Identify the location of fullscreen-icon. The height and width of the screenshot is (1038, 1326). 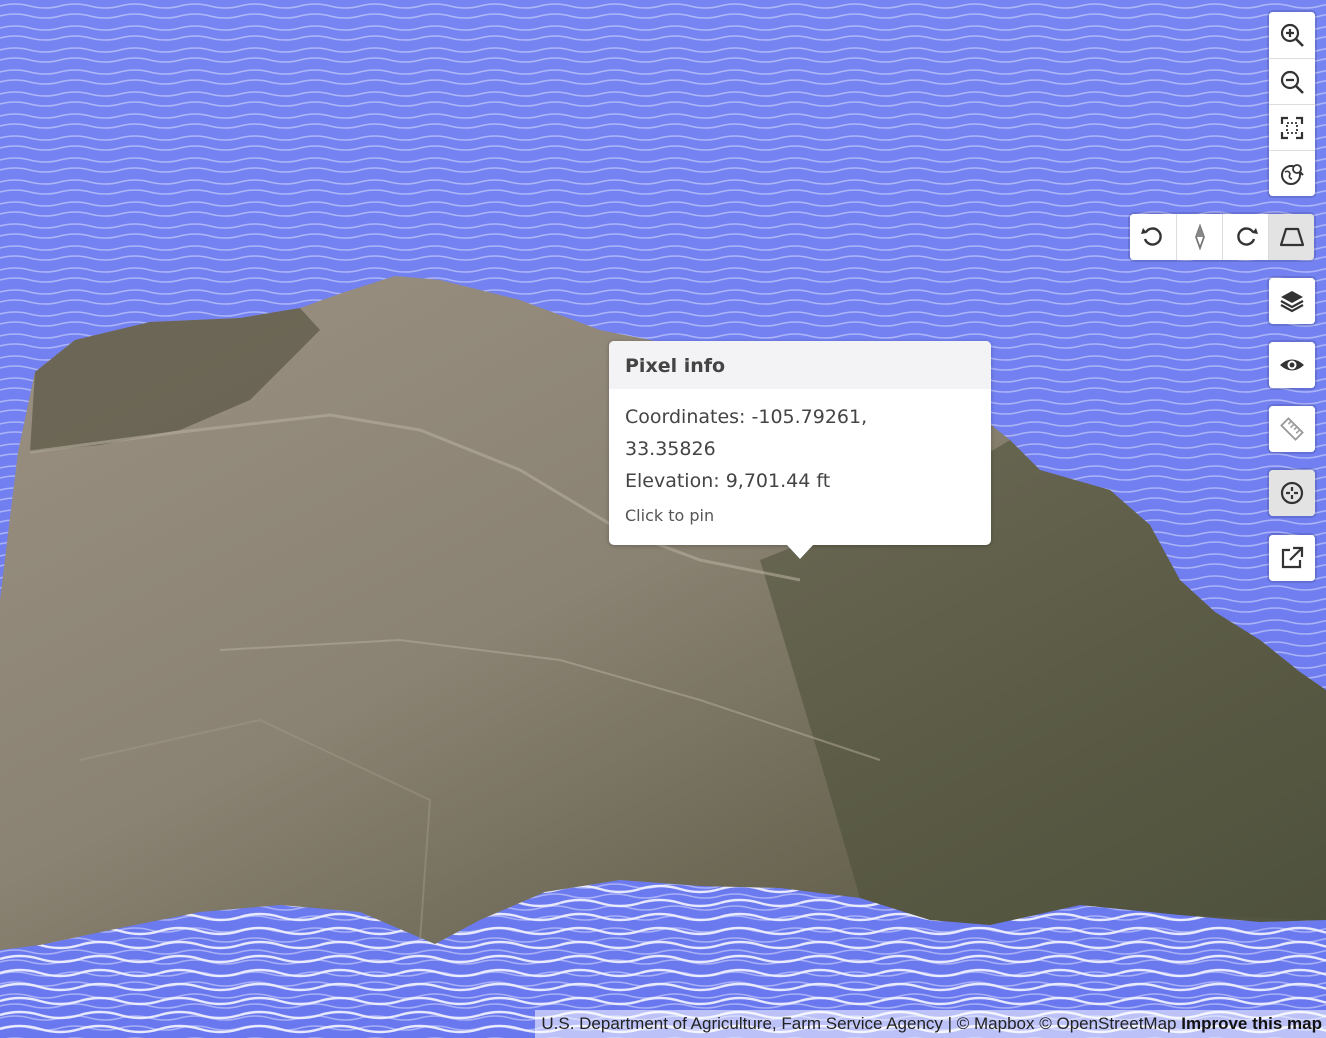
(1292, 127).